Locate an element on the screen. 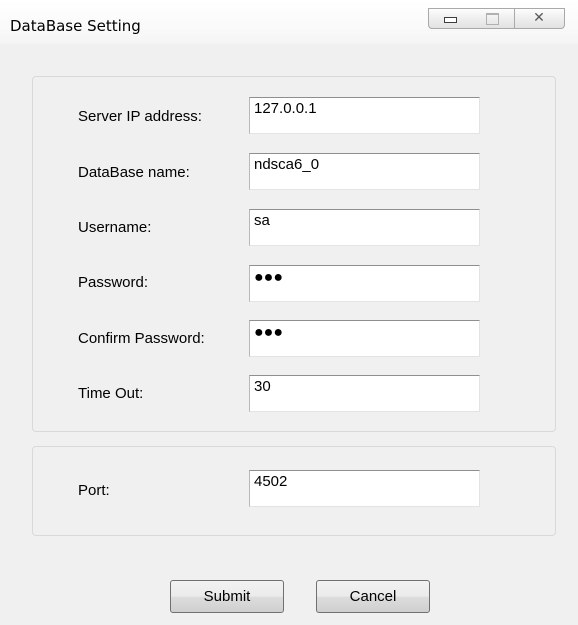 This screenshot has width=578, height=625. confirm-password-input: ●●● is located at coordinates (364, 338).